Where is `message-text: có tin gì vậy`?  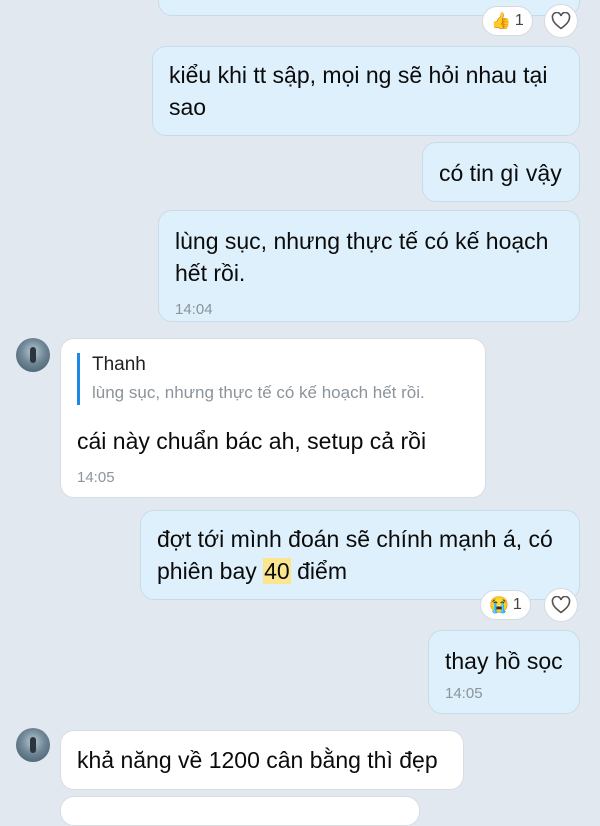
message-text: có tin gì vậy is located at coordinates (500, 173).